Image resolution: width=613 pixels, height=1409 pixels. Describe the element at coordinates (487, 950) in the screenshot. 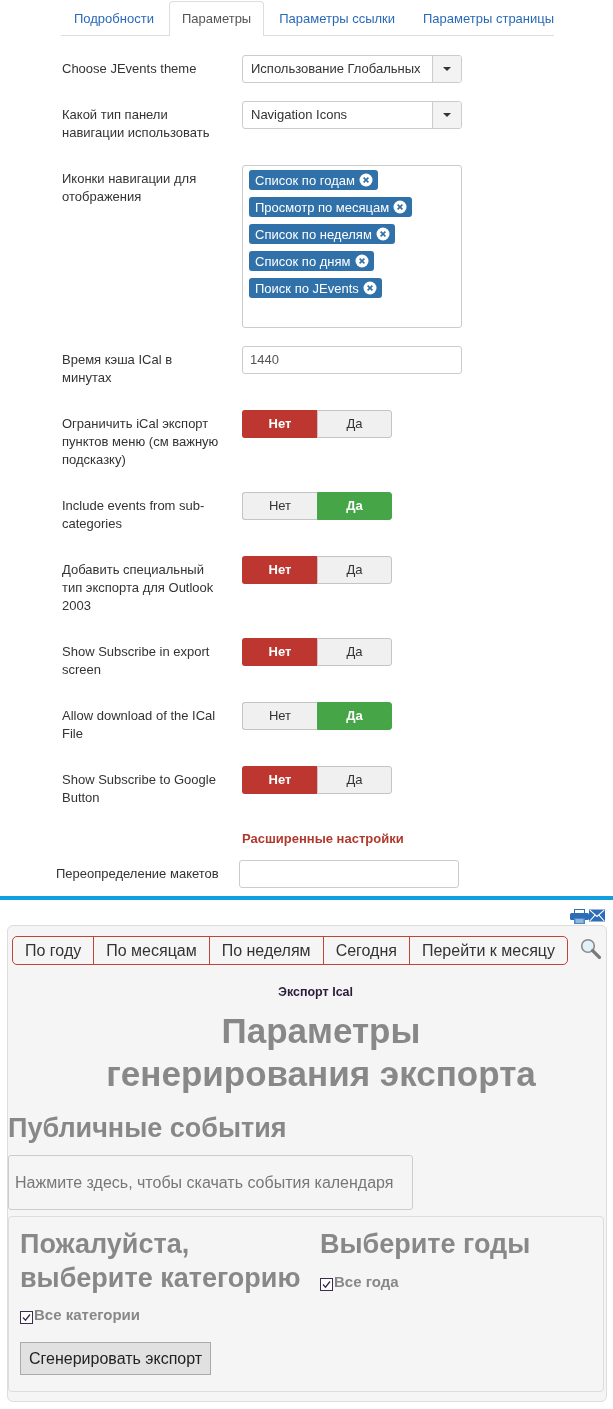

I see `nav-tab: Перейти к месяцу` at that location.